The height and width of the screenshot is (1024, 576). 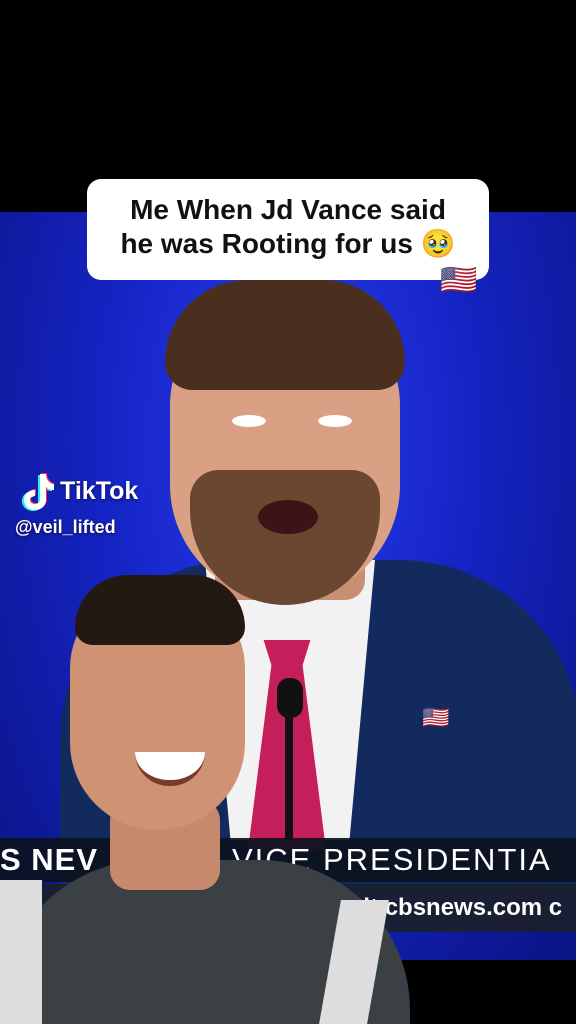 What do you see at coordinates (436, 717) in the screenshot?
I see `flag-pin-icon: 🇺🇸` at bounding box center [436, 717].